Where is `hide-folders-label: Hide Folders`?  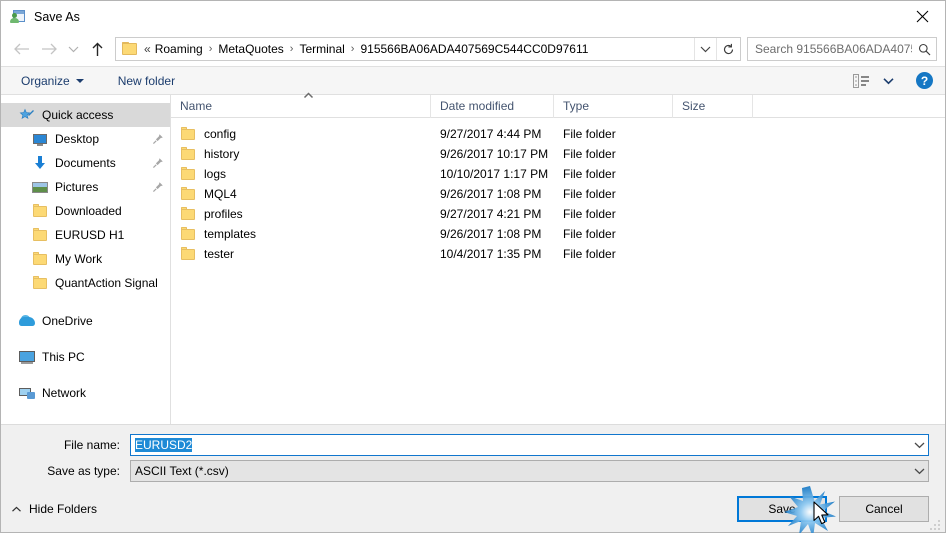
hide-folders-label: Hide Folders is located at coordinates (63, 509).